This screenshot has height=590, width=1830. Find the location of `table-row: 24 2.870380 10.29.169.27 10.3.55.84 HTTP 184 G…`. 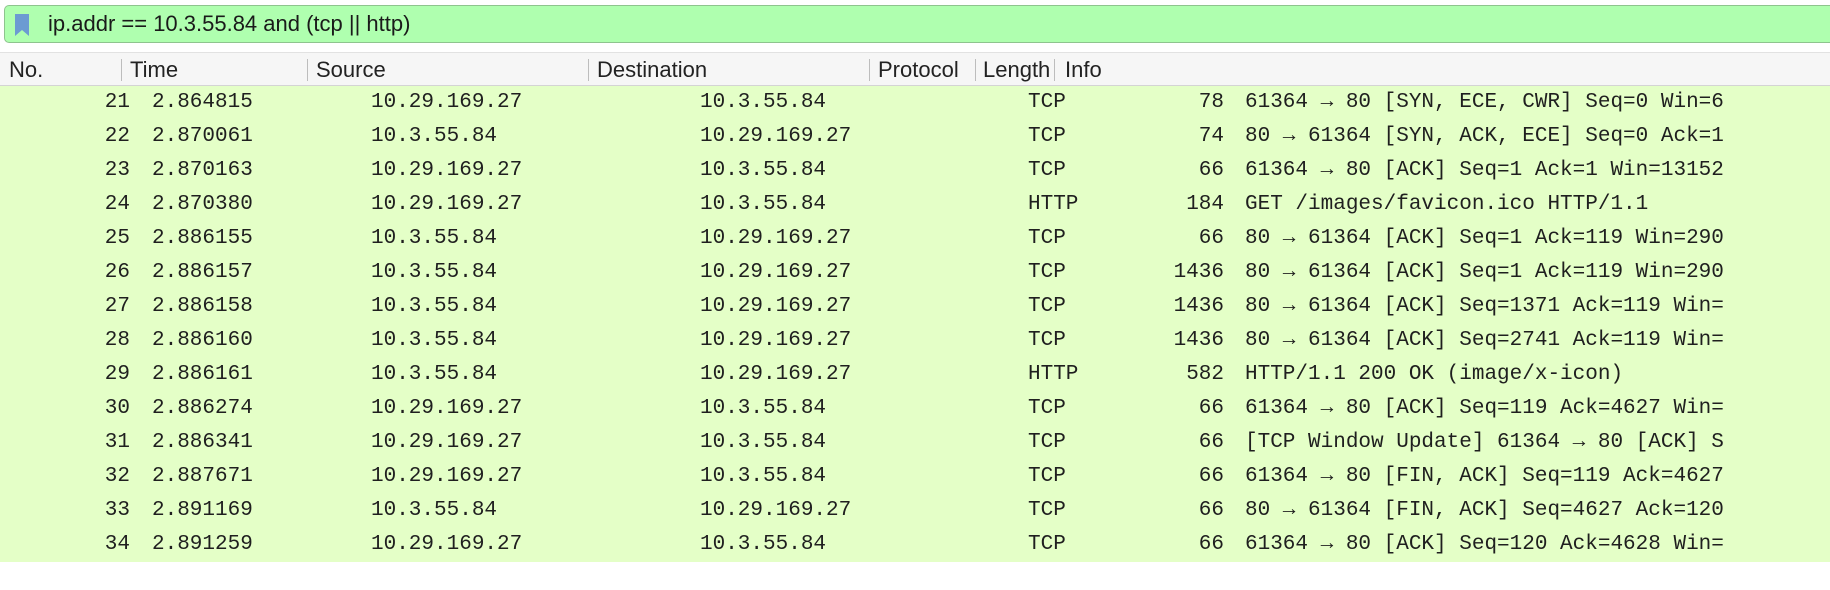

table-row: 24 2.870380 10.29.169.27 10.3.55.84 HTTP 184 G… is located at coordinates (915, 205).